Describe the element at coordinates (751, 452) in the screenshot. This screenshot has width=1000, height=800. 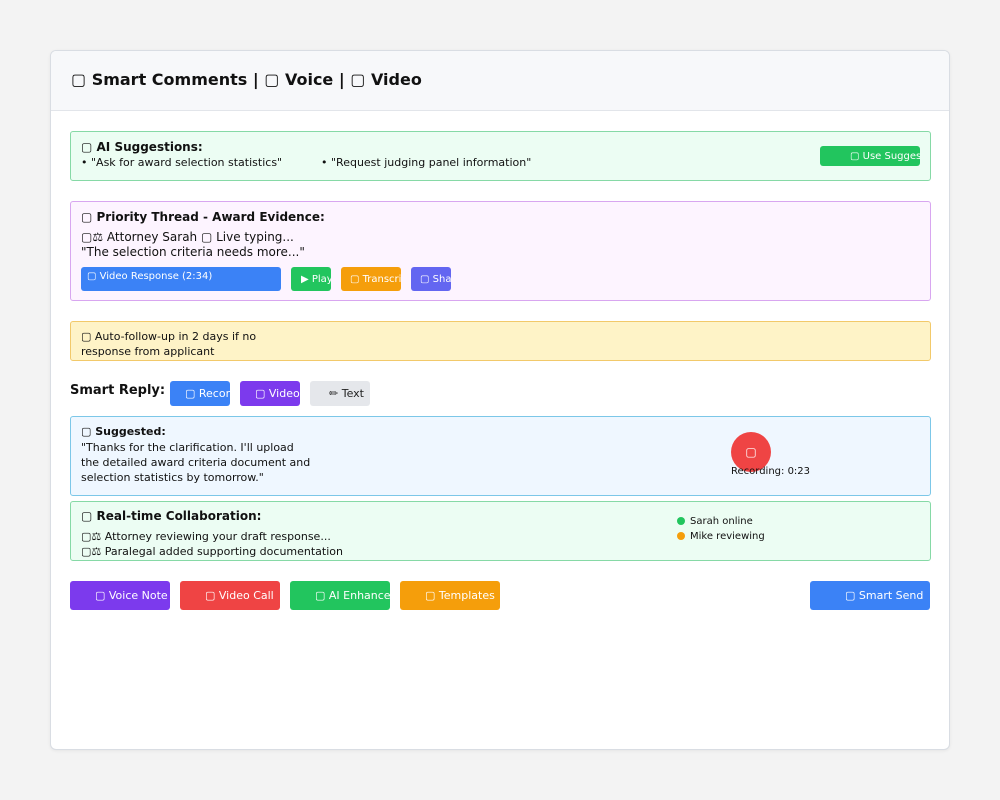
I see `record-icon: ▢` at that location.